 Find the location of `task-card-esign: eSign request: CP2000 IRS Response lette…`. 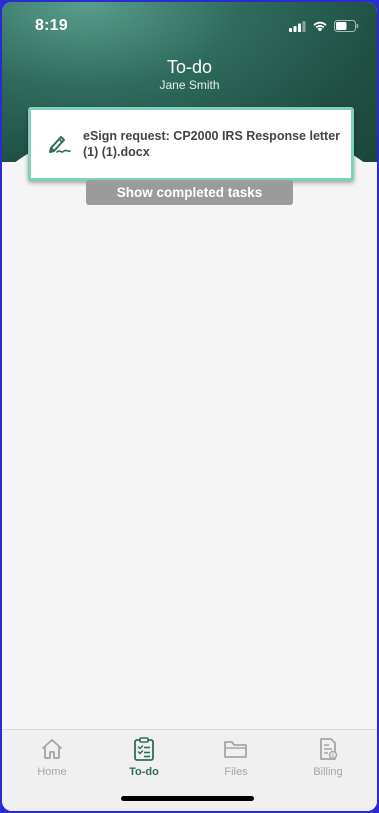

task-card-esign: eSign request: CP2000 IRS Response lette… is located at coordinates (191, 144).